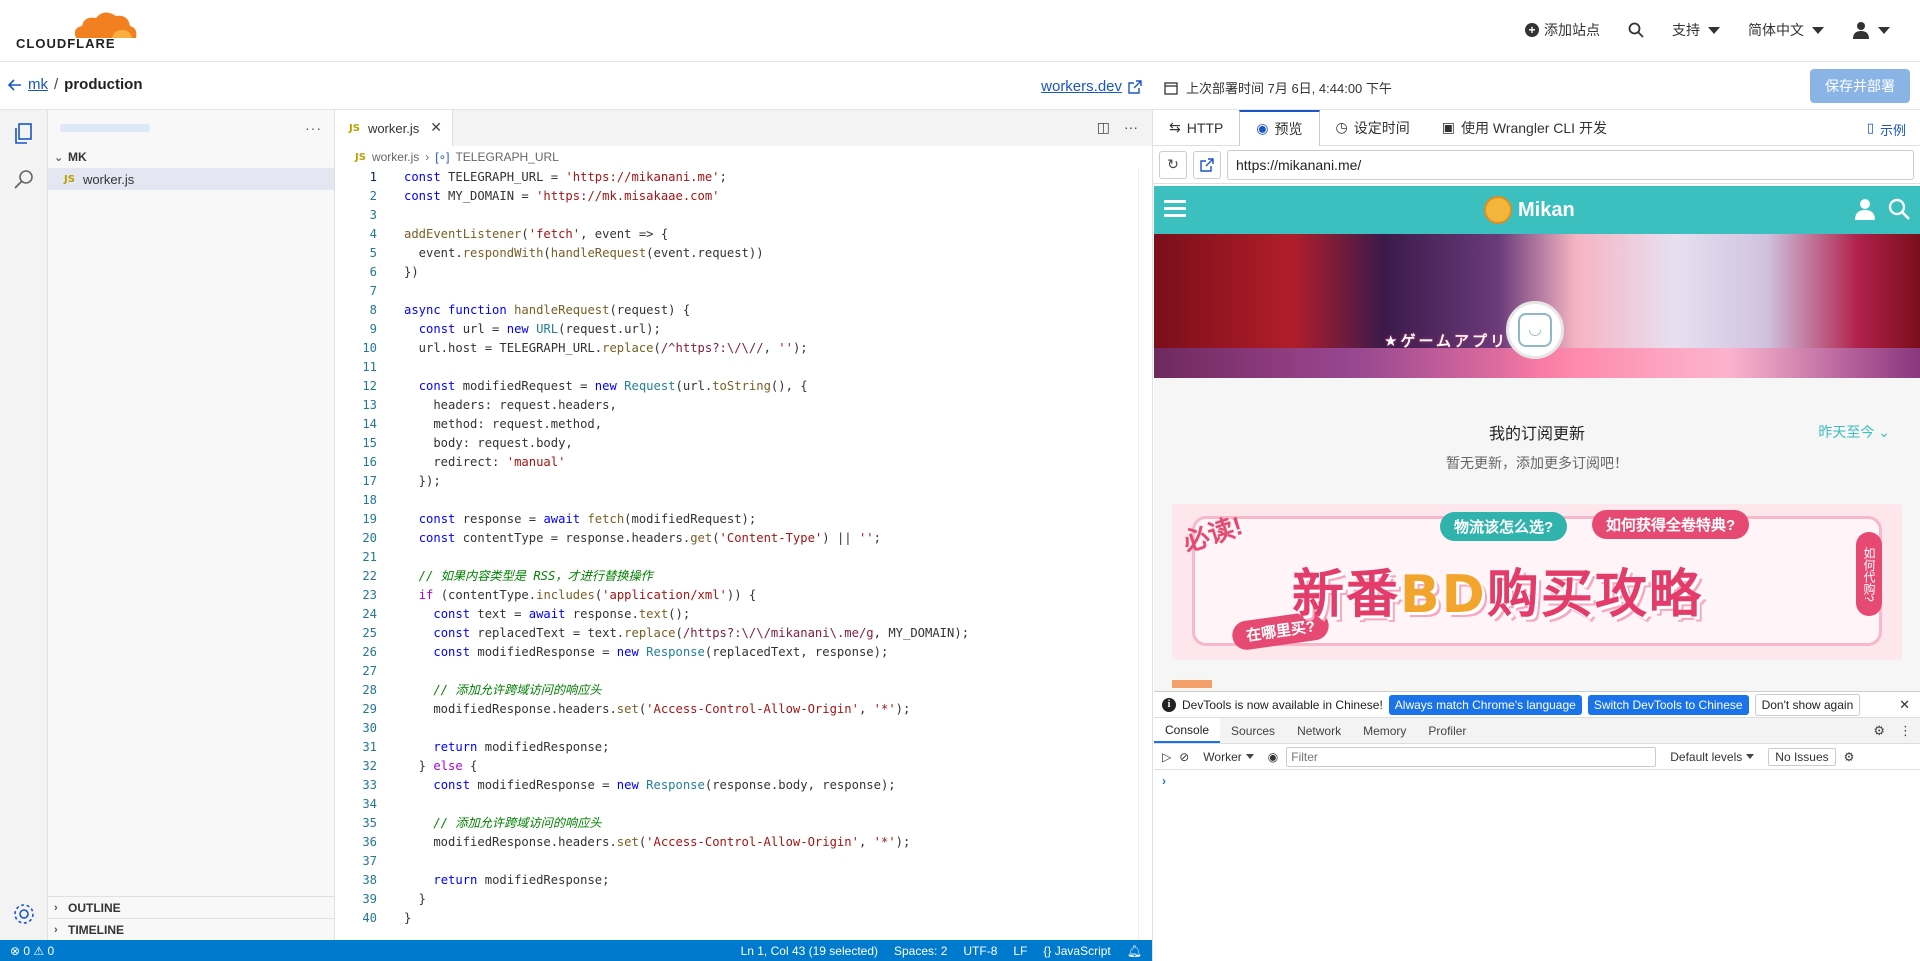 The image size is (1920, 961). Describe the element at coordinates (1871, 30) in the screenshot. I see `user-menu` at that location.